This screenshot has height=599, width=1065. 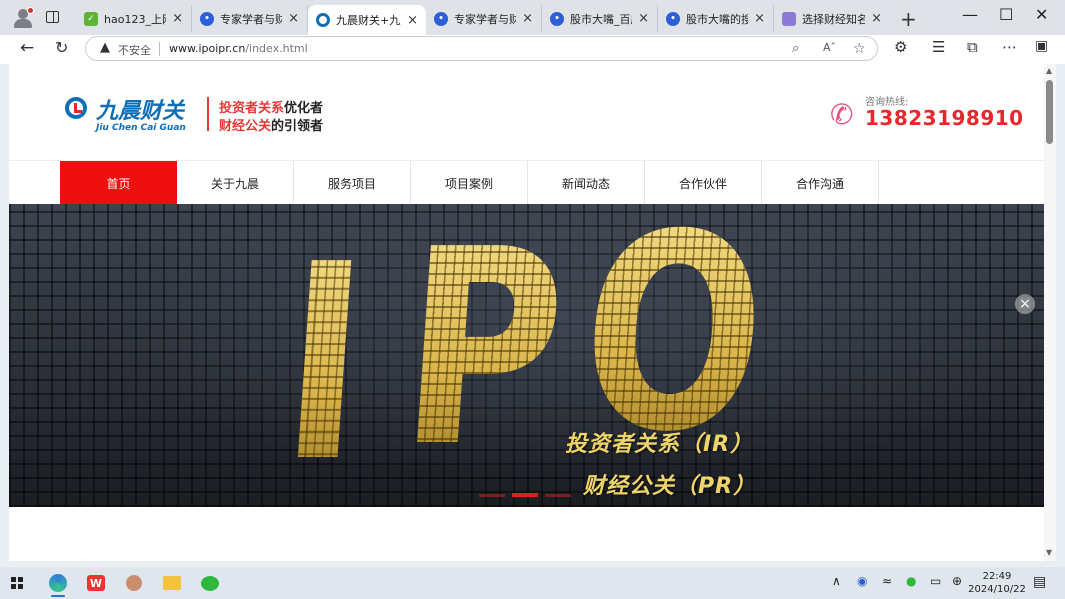 I want to click on browser-tab-5: • 股市大嘴的搜索结果 ×, so click(x=716, y=18).